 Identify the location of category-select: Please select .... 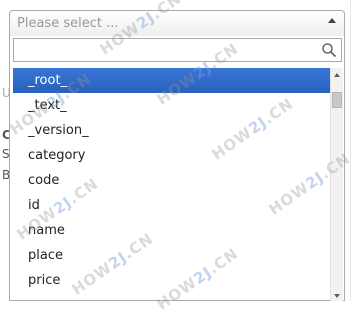
(177, 23).